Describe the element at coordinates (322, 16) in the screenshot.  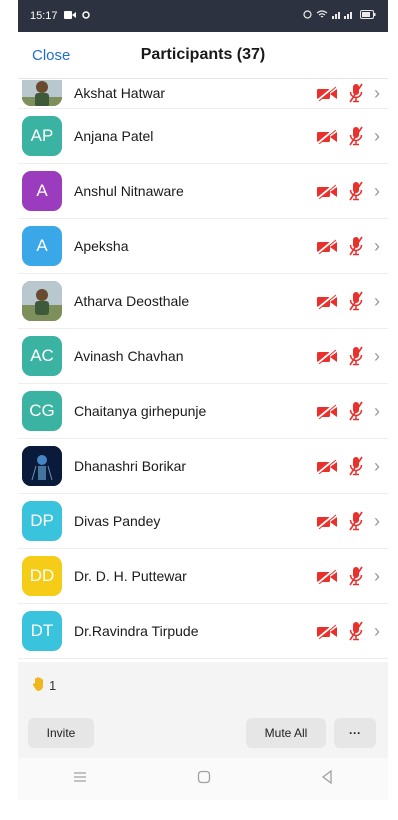
I see `wifi-icon` at that location.